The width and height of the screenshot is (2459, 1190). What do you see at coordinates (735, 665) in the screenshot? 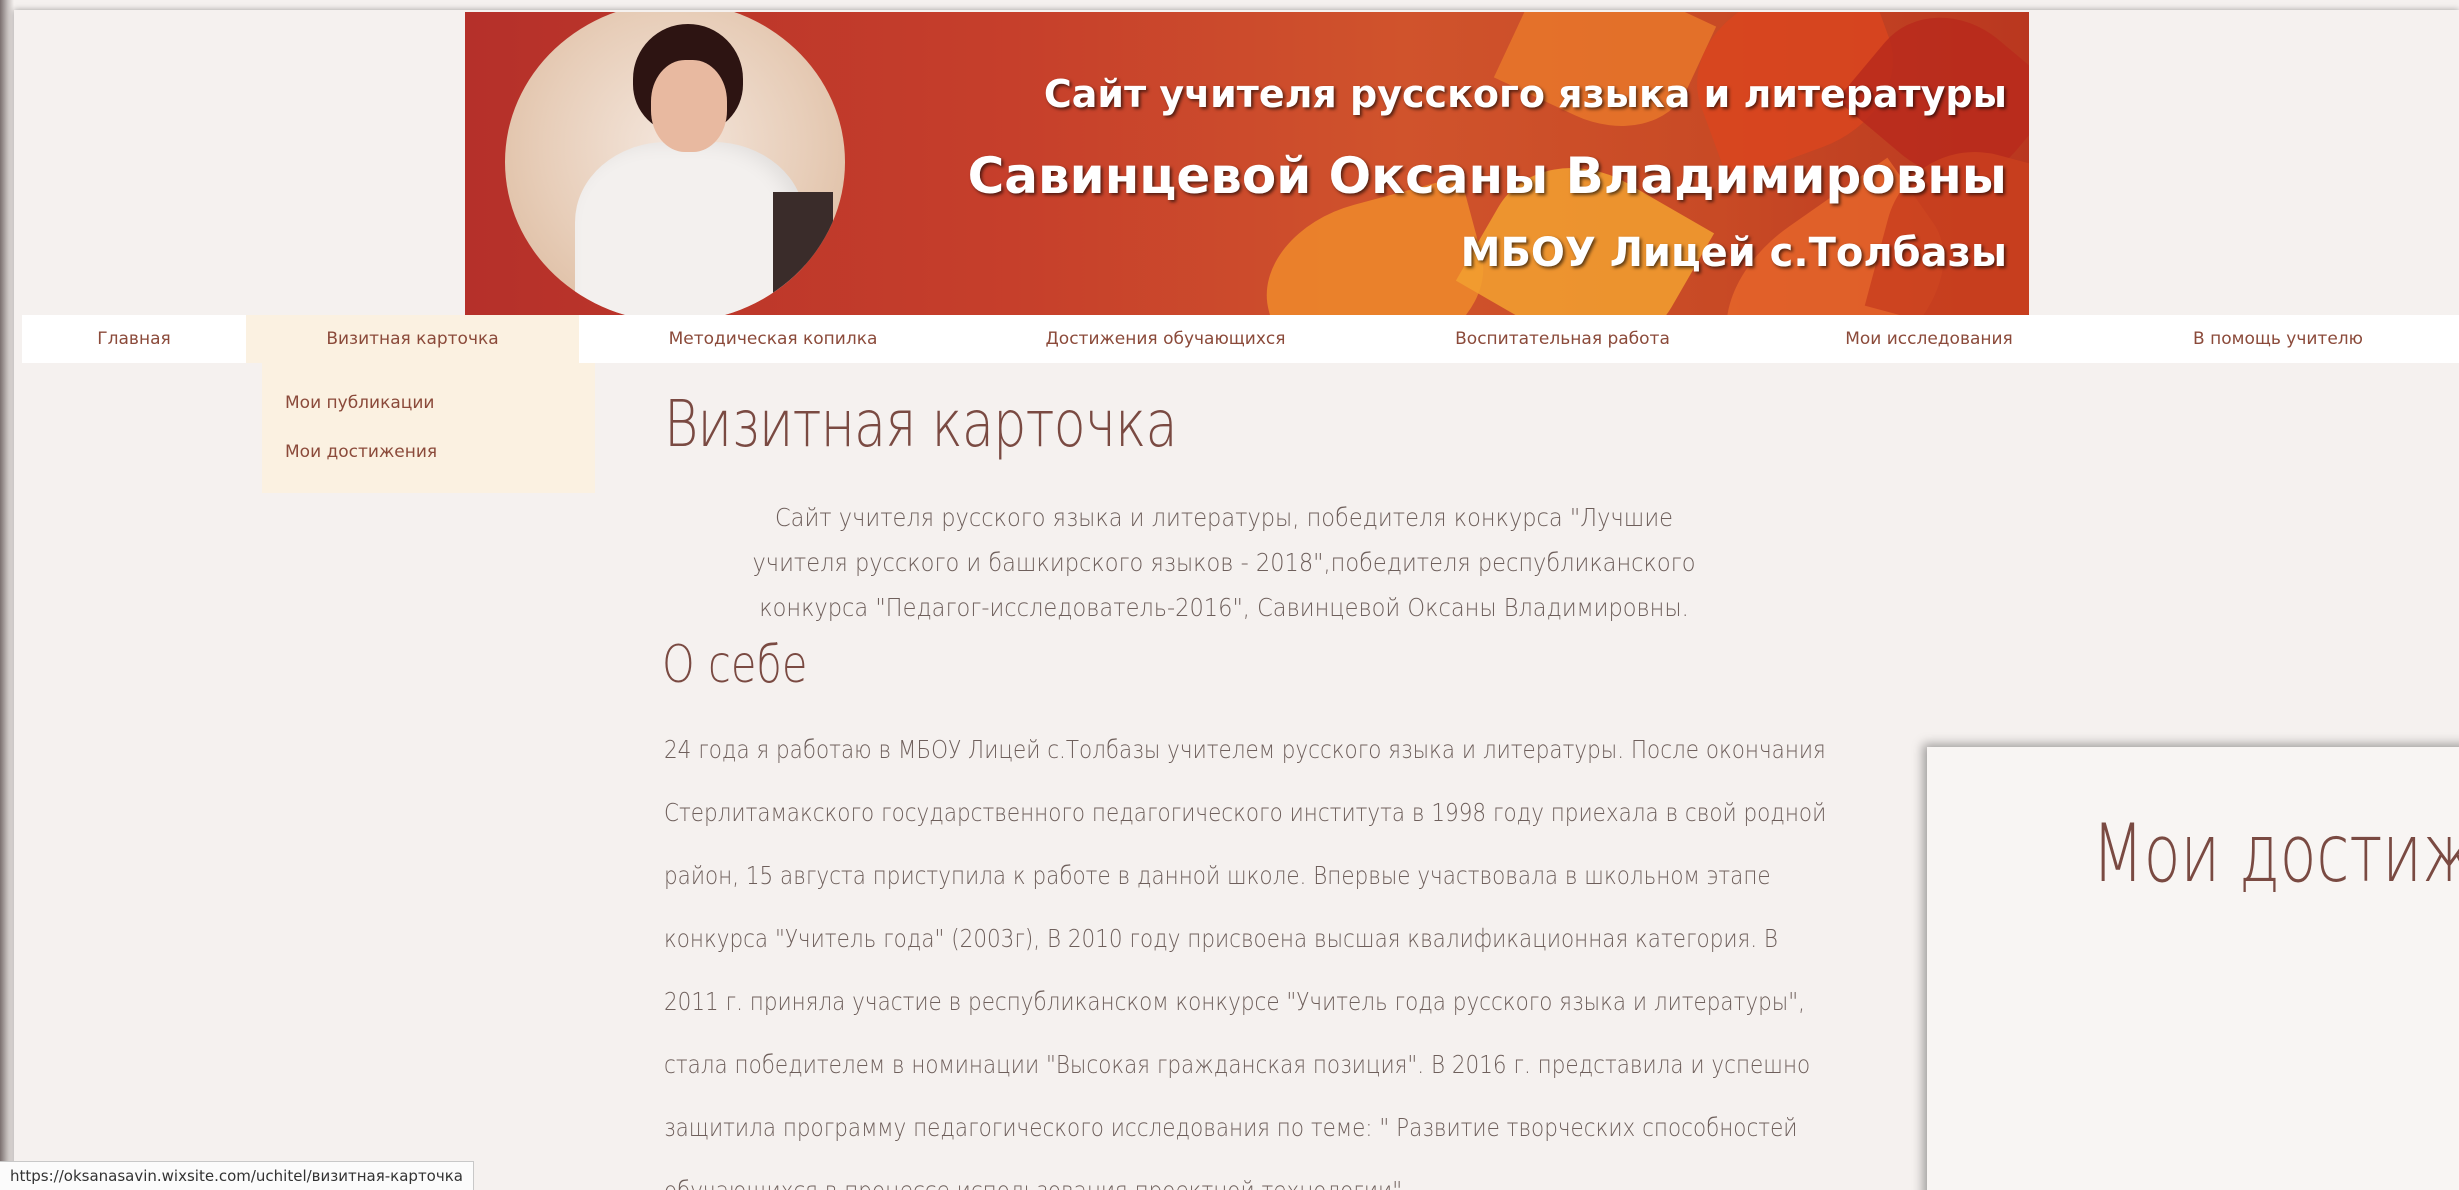
I see `about-heading: О себе` at bounding box center [735, 665].